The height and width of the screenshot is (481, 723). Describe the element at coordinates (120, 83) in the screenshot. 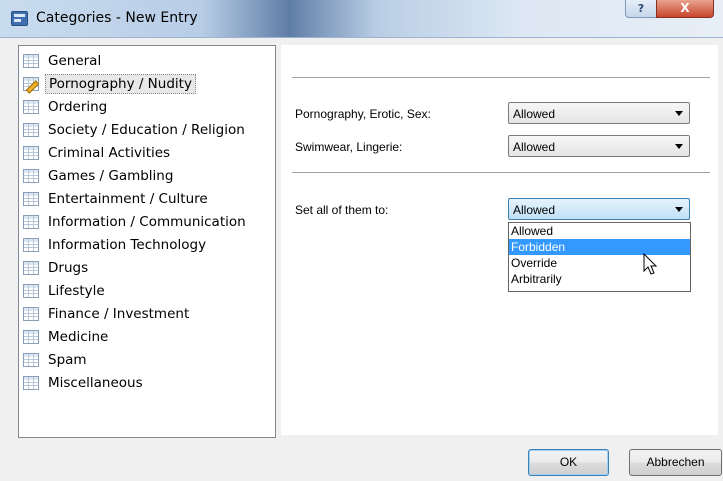

I see `category-label: Pornography / Nudity` at that location.